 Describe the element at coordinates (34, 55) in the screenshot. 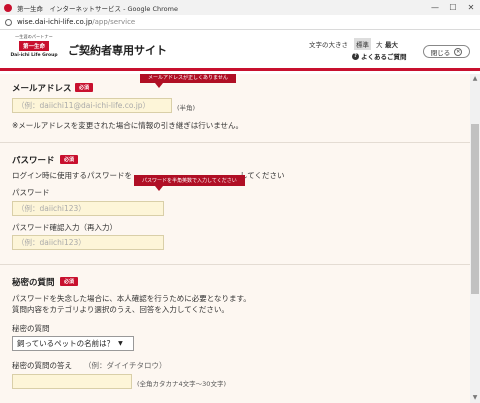

I see `logo-group: Dai-ichi Life Group` at that location.